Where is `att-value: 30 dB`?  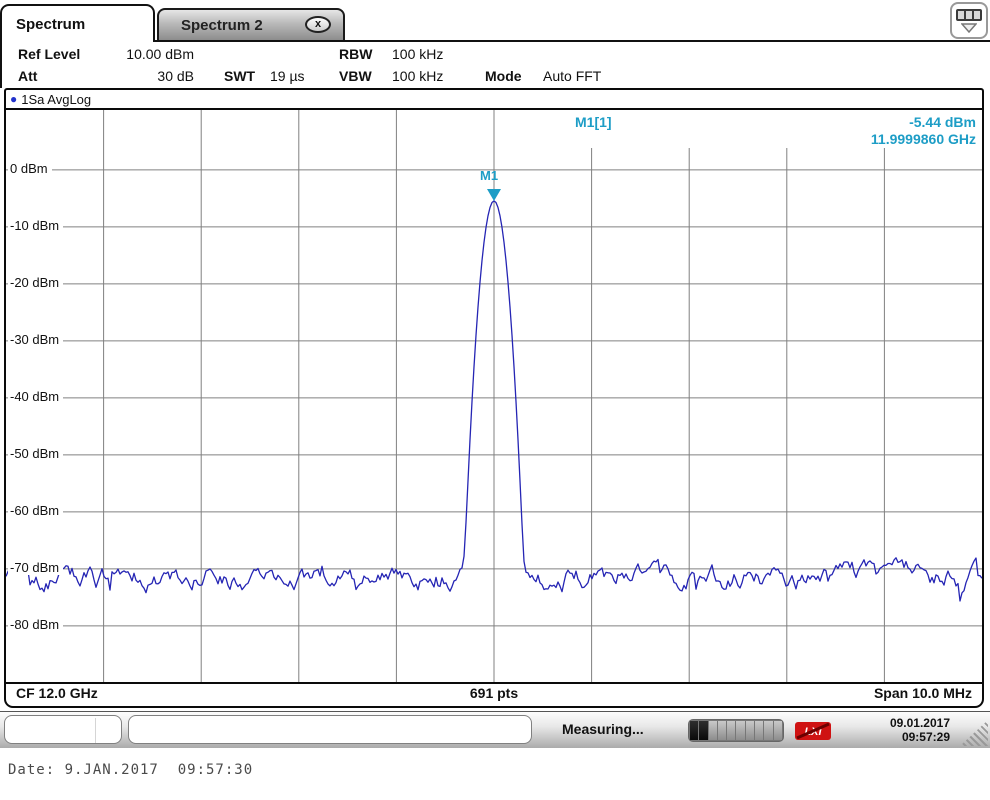 att-value: 30 dB is located at coordinates (148, 76).